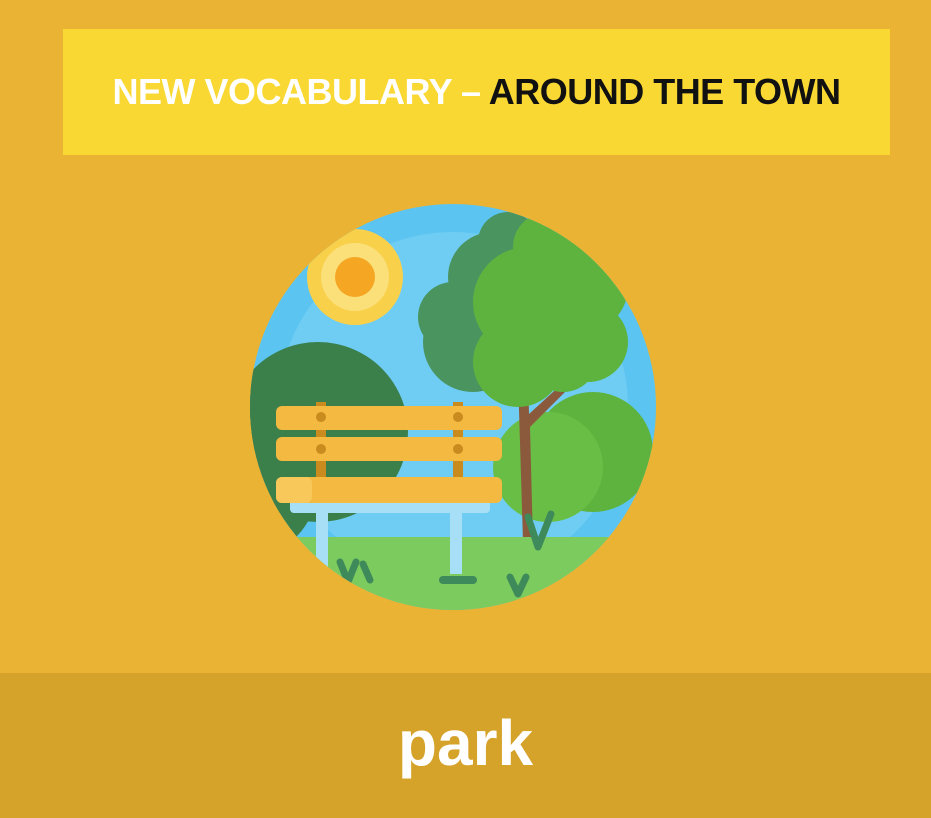 Image resolution: width=931 pixels, height=818 pixels. Describe the element at coordinates (389, 418) in the screenshot. I see `bench-plank-top` at that location.